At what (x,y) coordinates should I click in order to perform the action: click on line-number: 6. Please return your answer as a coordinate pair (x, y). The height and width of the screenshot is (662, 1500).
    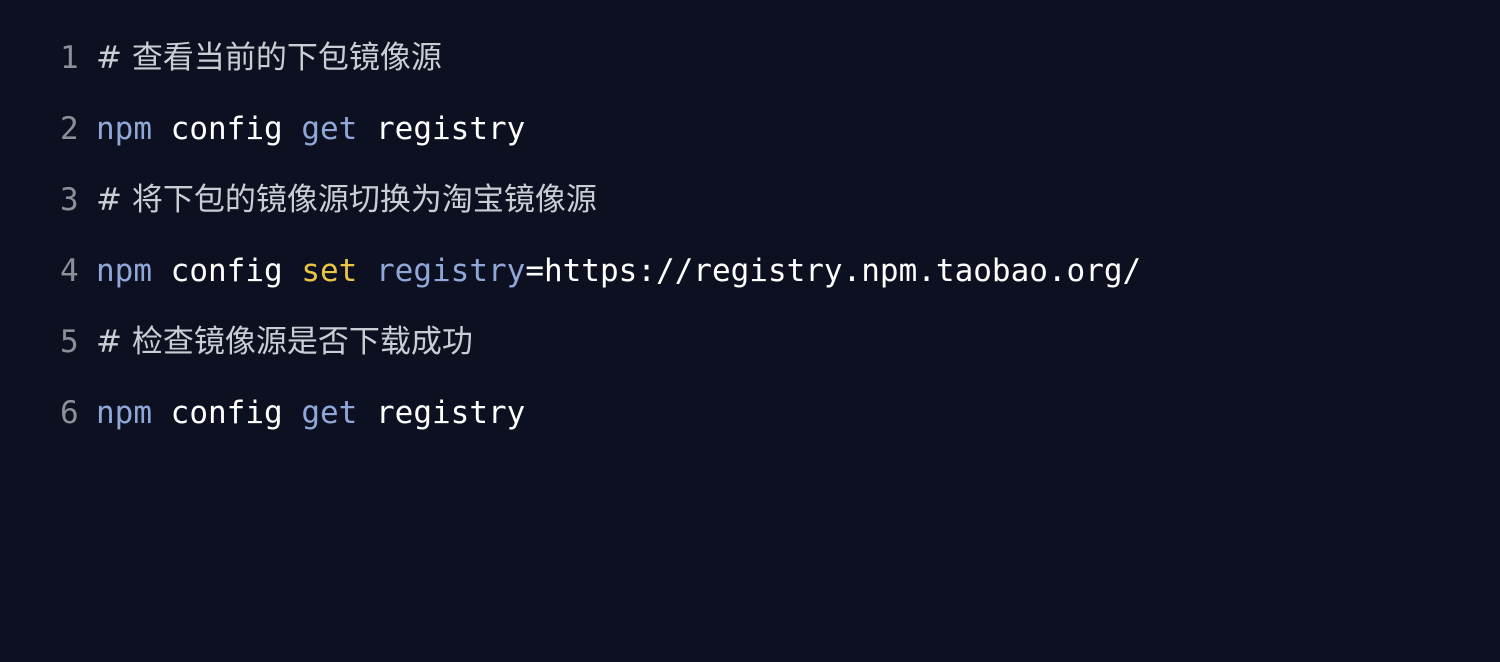
    Looking at the image, I should click on (69, 413).